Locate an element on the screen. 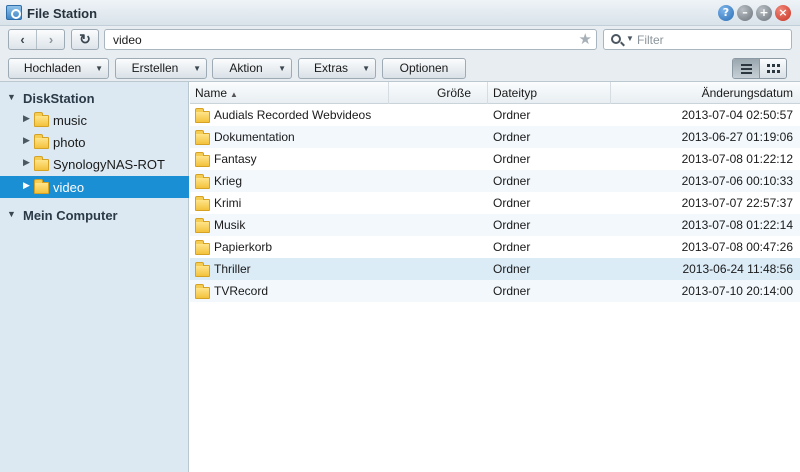 The image size is (800, 472). maximize-button: + is located at coordinates (764, 13).